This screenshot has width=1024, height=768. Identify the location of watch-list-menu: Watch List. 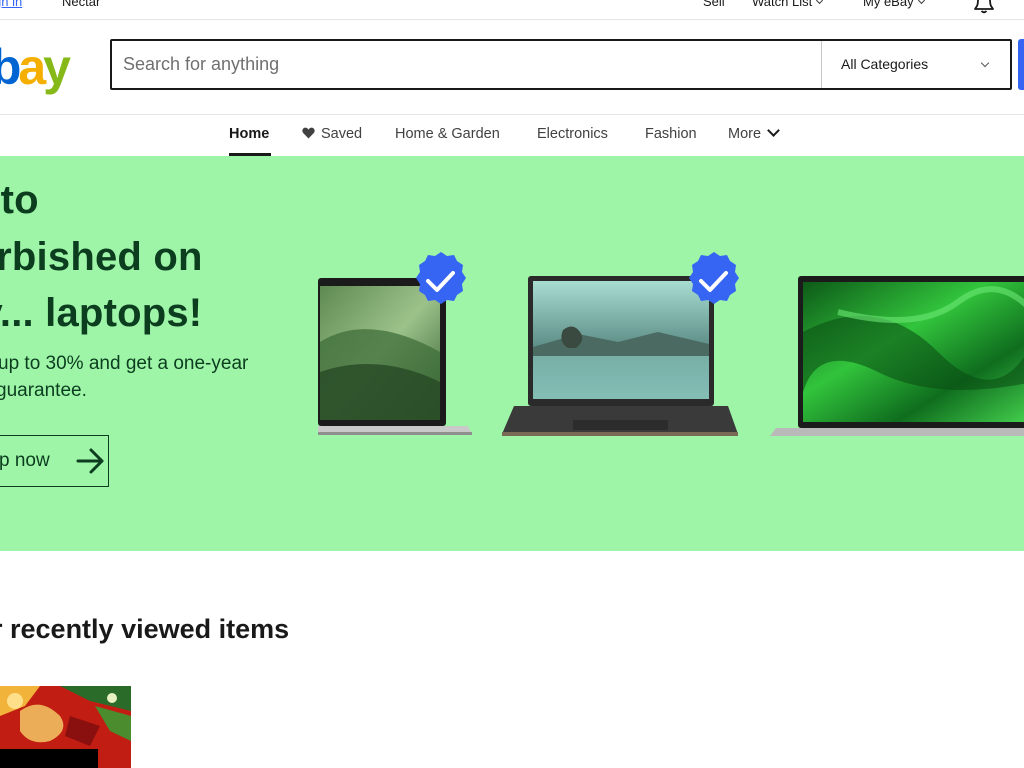
(788, 4).